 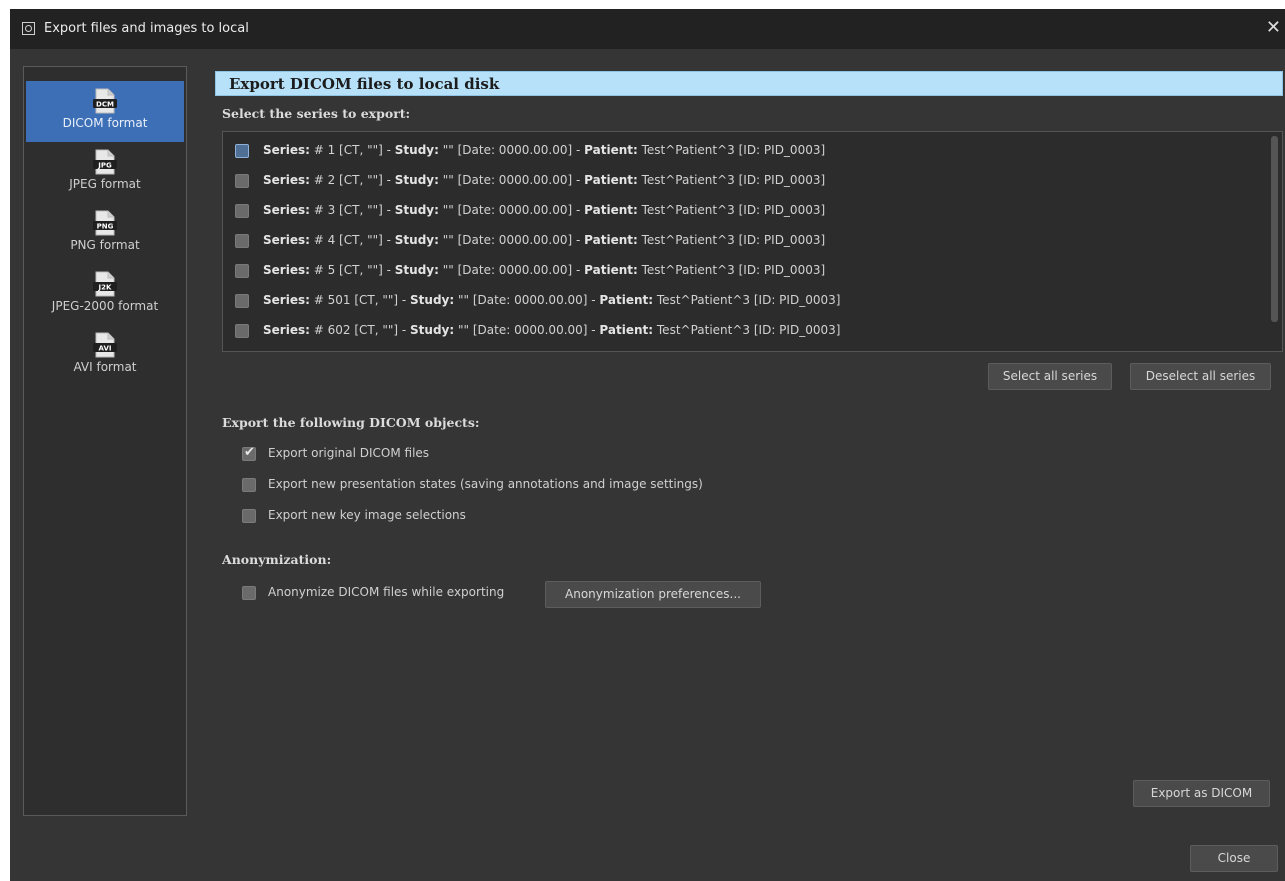 I want to click on panel-title: Export DICOM files to local disk, so click(x=364, y=84).